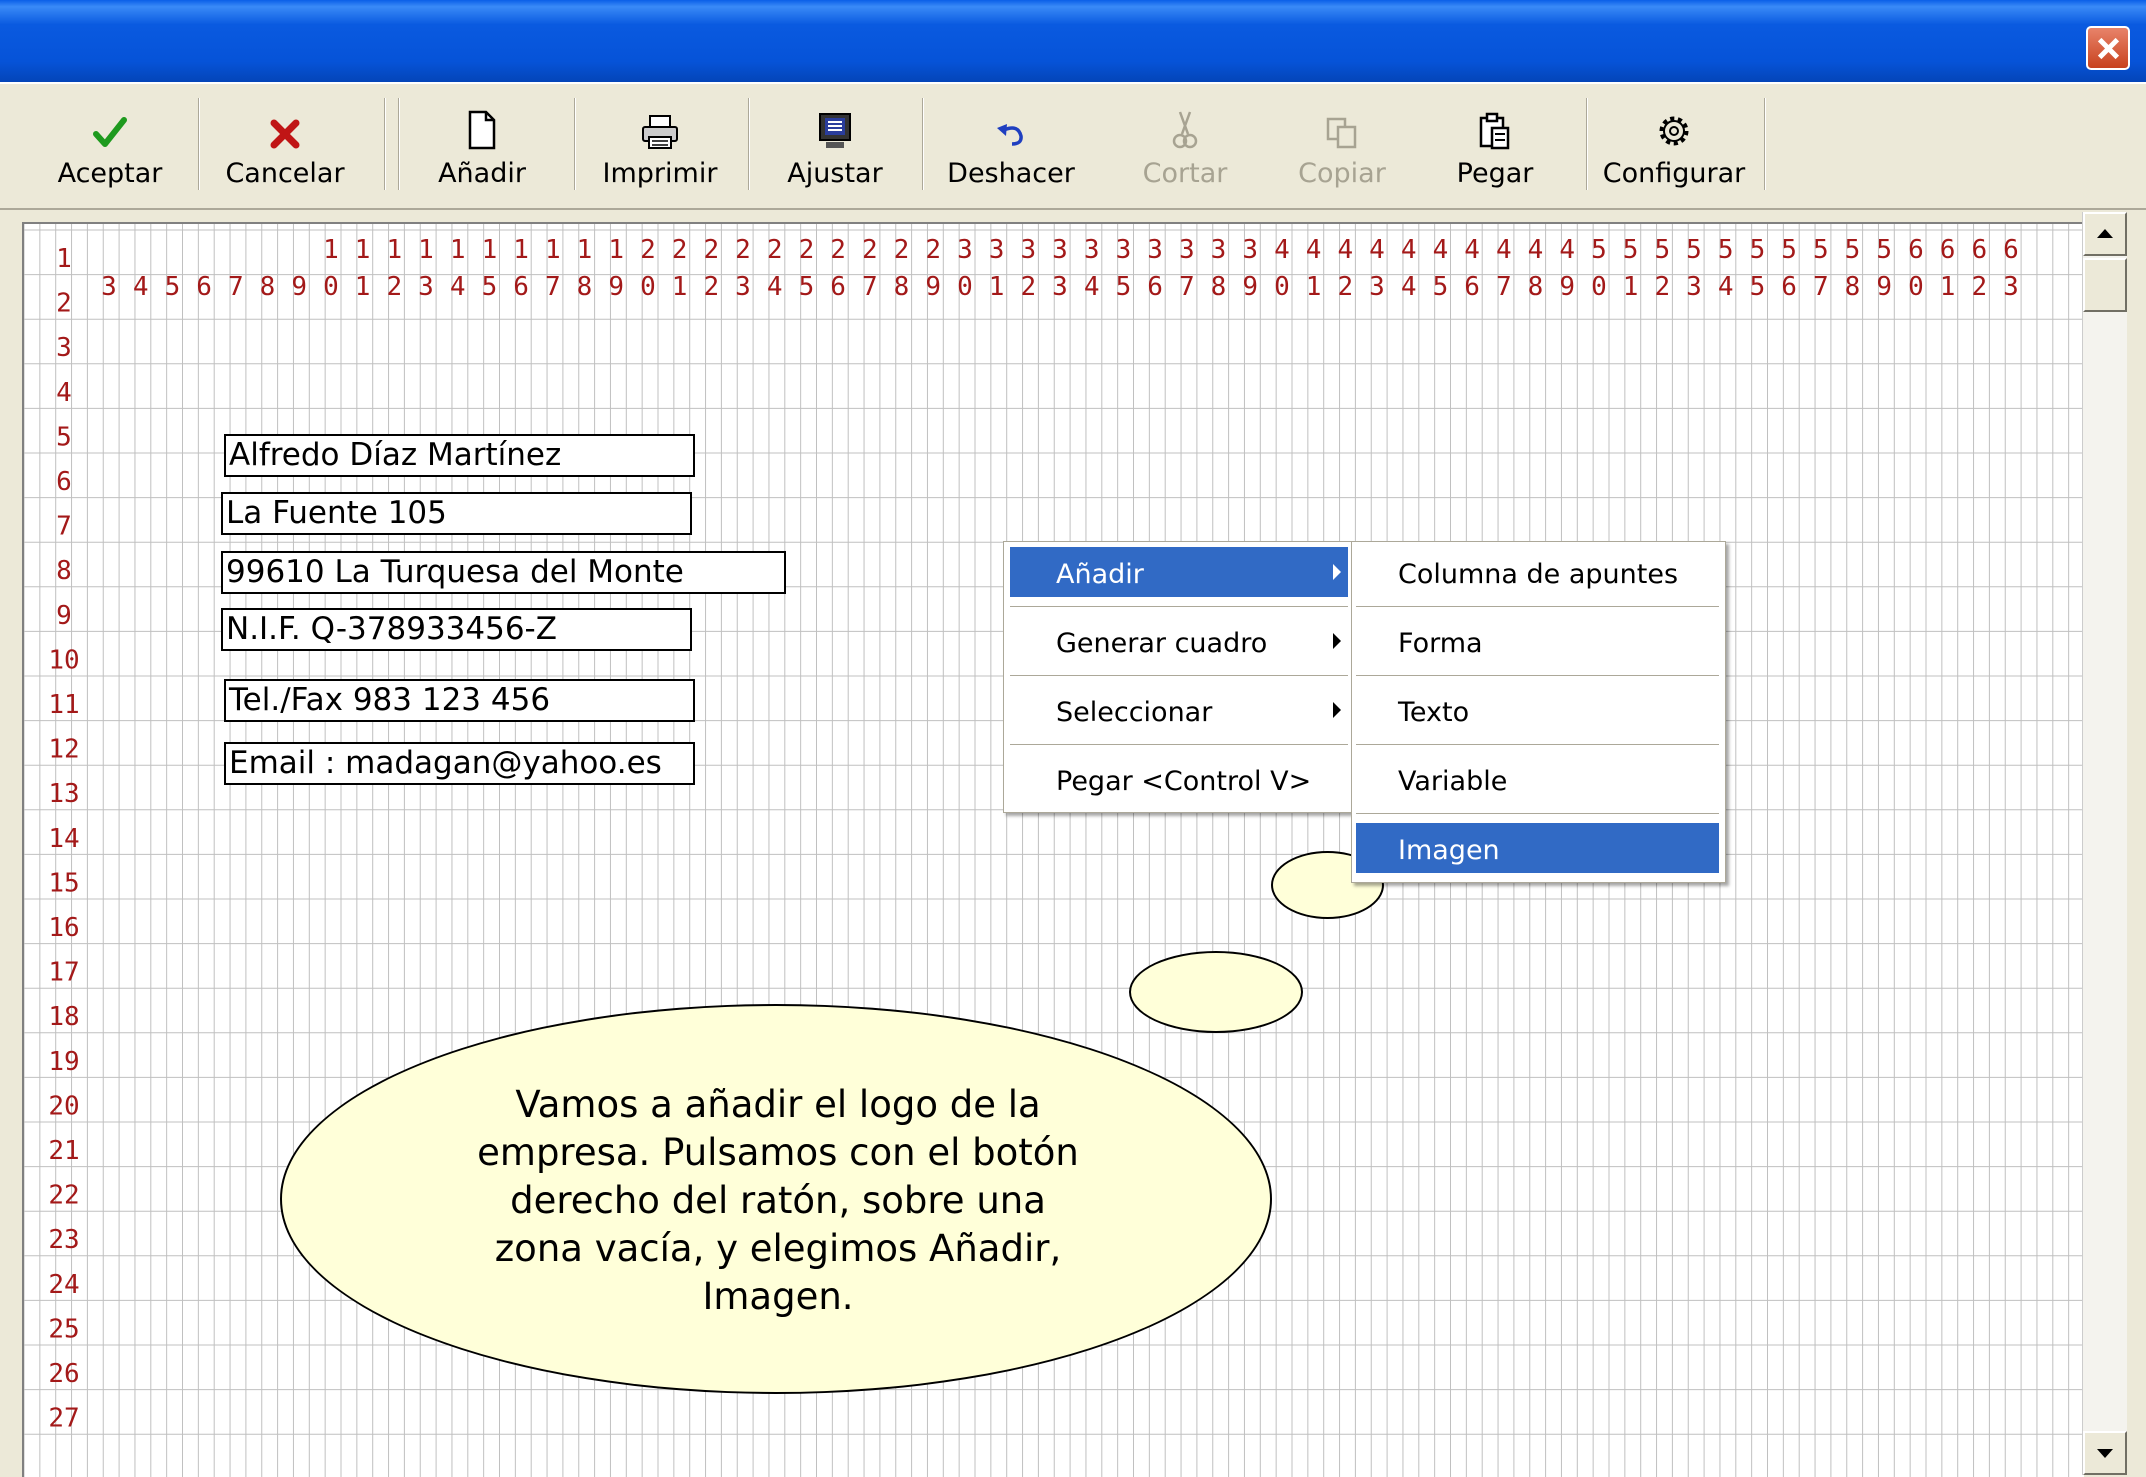  Describe the element at coordinates (1537, 641) in the screenshot. I see `submenu-item-shape: Forma` at that location.